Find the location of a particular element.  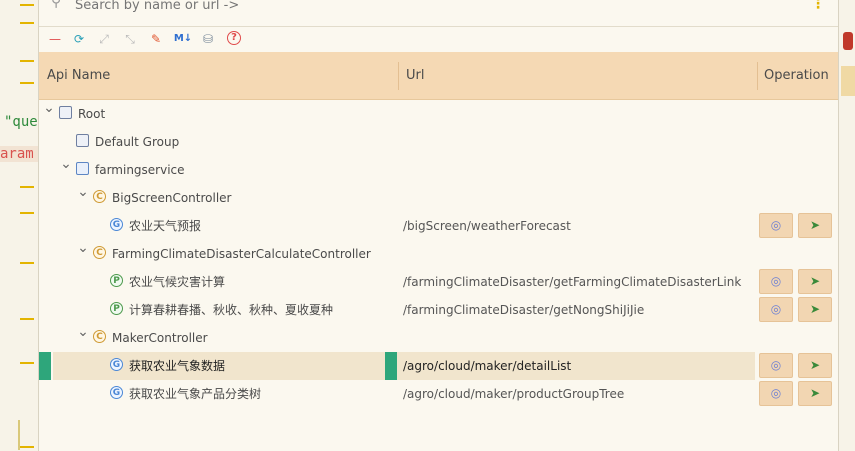

api-url-label: /farmingClimateDisaster/getNongShiJiJie is located at coordinates (524, 310).